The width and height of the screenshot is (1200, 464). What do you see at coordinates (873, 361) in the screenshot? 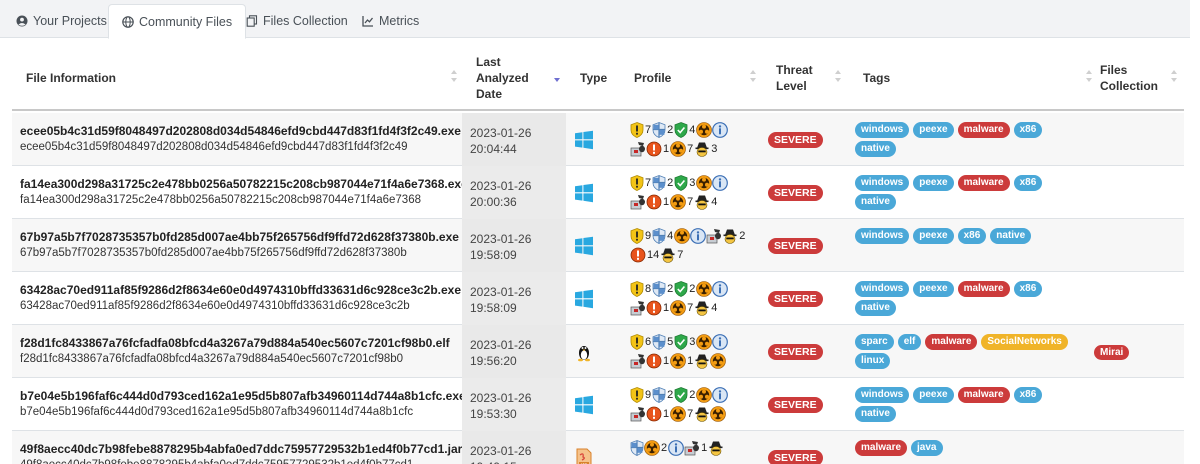
I see `tag-badge: linux` at bounding box center [873, 361].